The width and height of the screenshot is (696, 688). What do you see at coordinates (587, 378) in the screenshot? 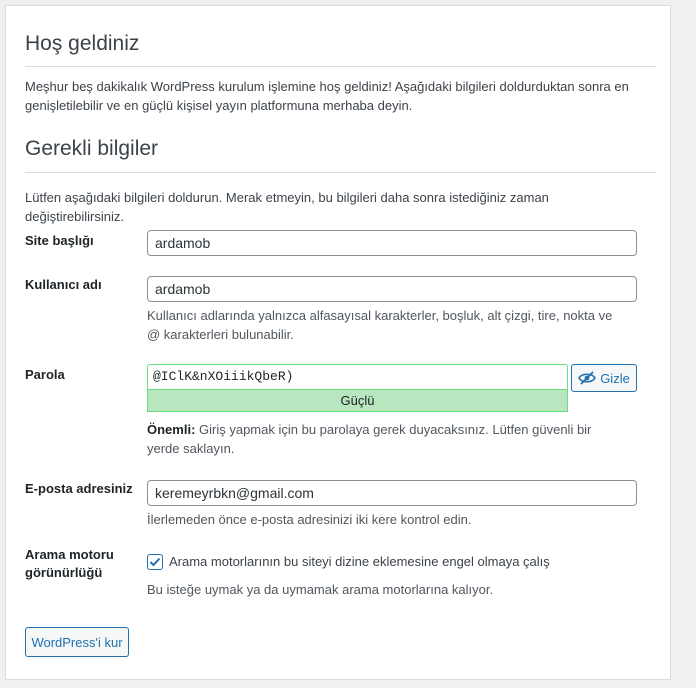
I see `eye-slash-icon` at bounding box center [587, 378].